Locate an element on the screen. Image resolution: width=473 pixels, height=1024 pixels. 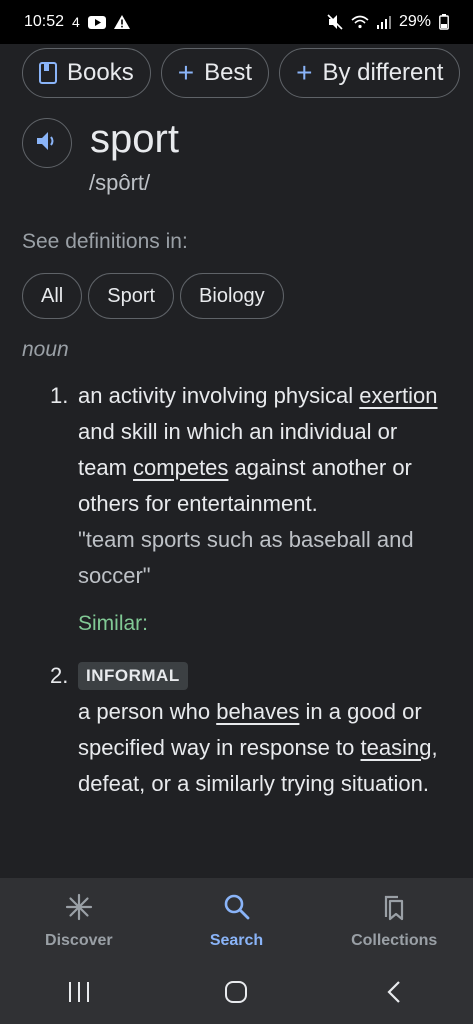
headword: sport is located at coordinates (134, 139).